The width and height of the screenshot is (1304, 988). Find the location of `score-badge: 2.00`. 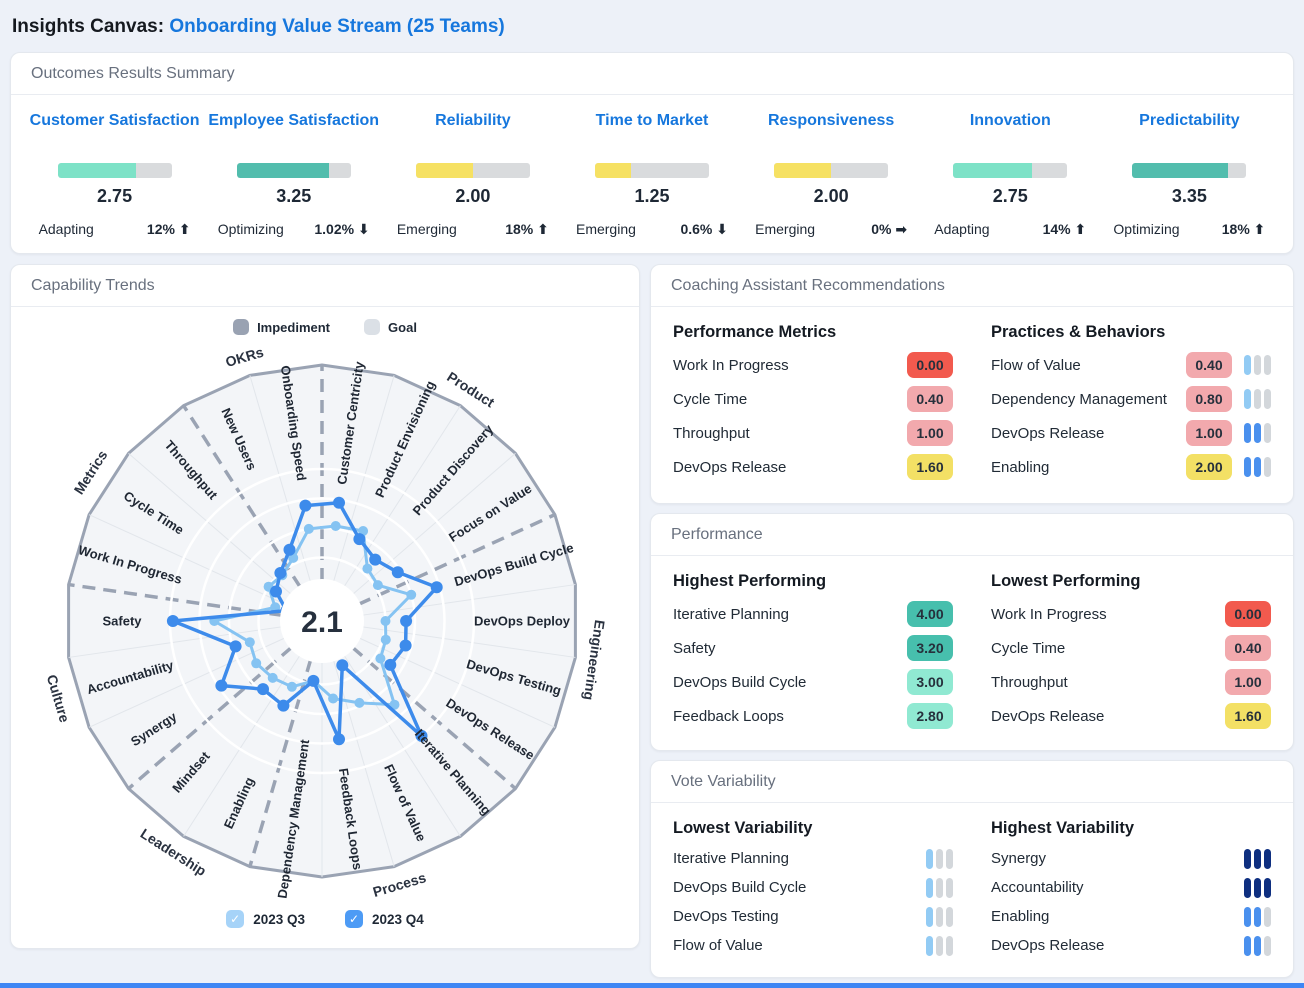

score-badge: 2.00 is located at coordinates (1209, 467).